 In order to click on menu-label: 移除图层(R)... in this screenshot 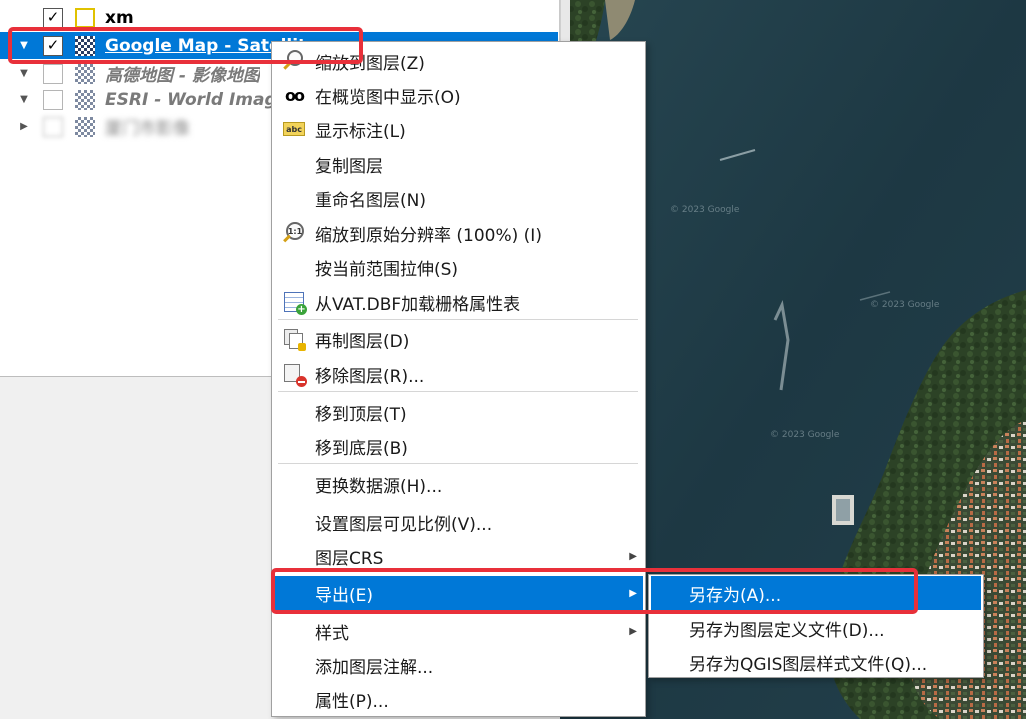, I will do `click(370, 376)`.